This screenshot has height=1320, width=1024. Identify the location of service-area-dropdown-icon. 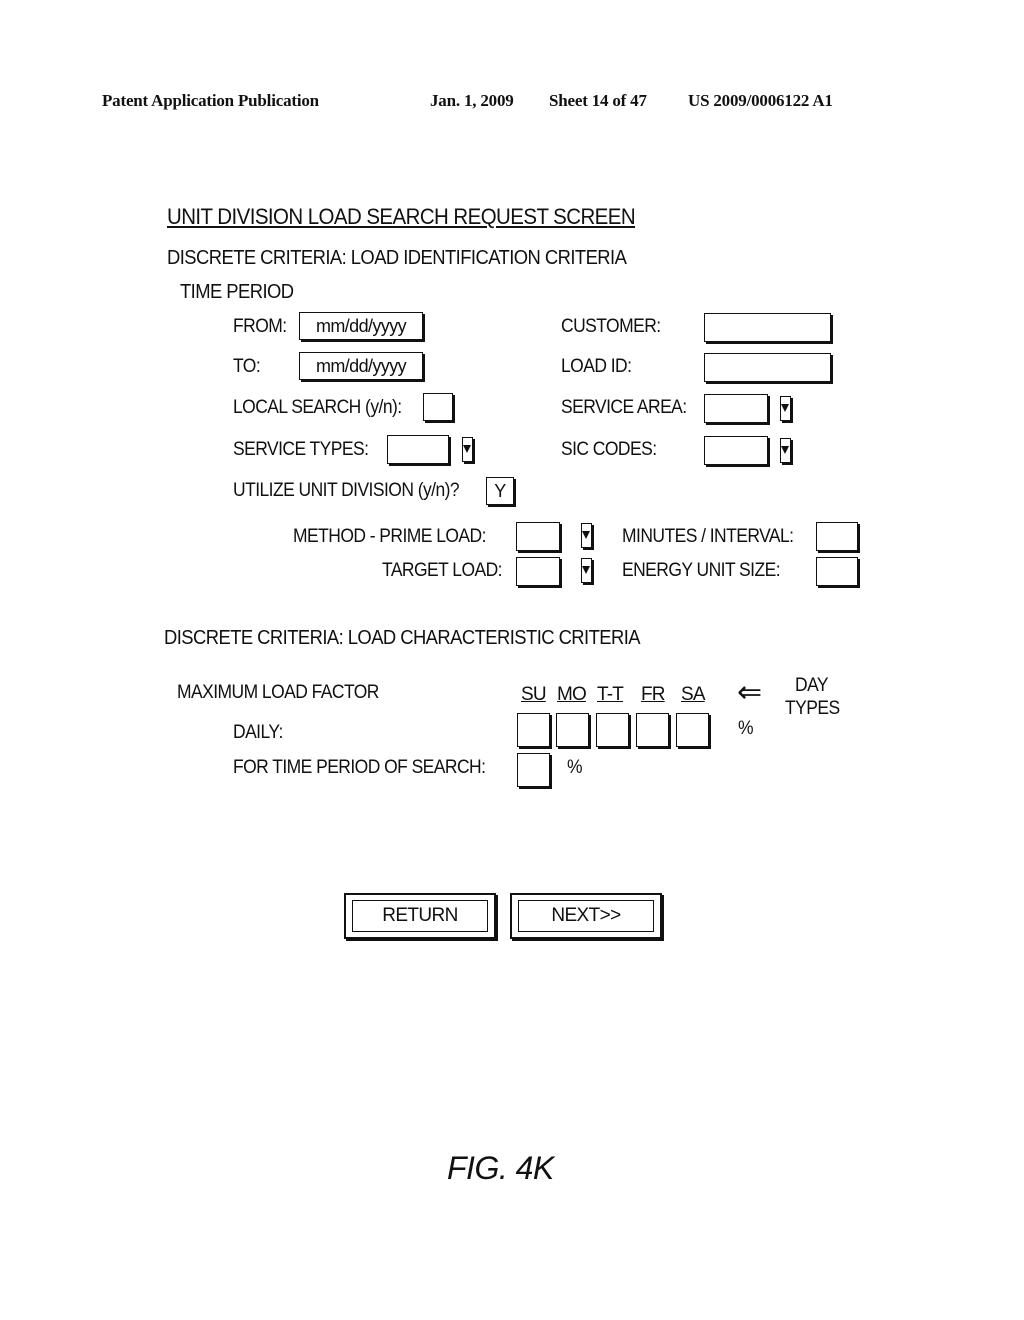
(785, 408).